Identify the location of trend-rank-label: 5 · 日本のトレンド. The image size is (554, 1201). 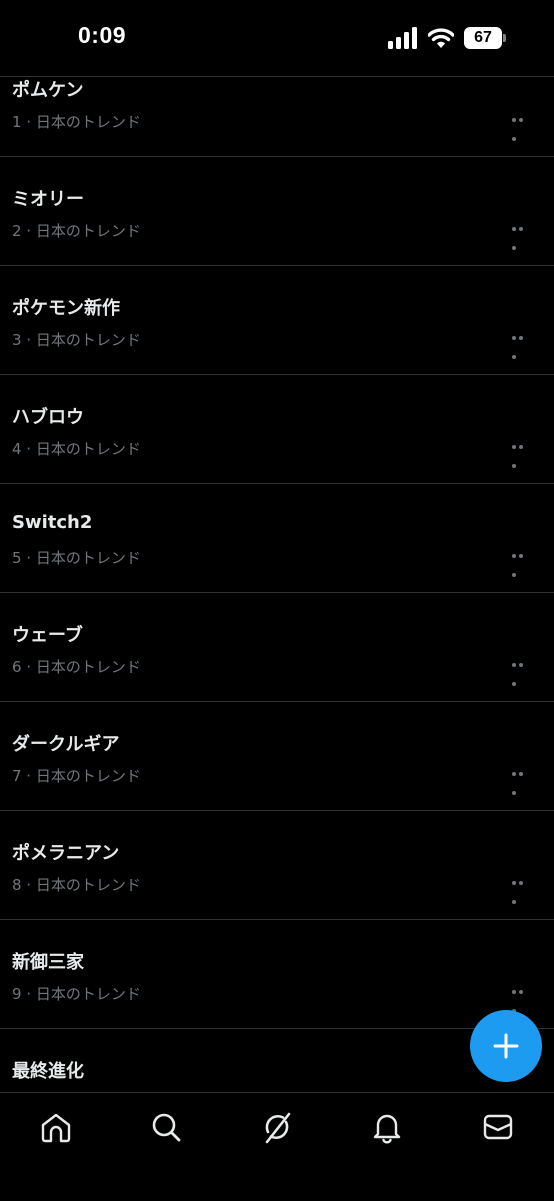
(76, 558).